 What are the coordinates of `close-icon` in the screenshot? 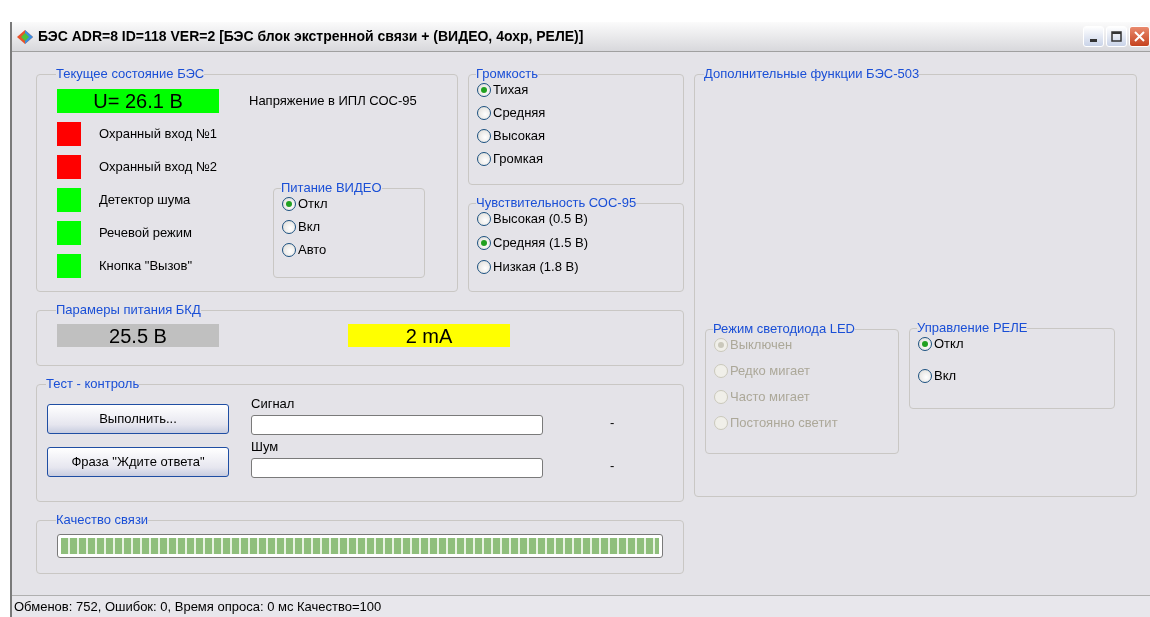 It's located at (1139, 36).